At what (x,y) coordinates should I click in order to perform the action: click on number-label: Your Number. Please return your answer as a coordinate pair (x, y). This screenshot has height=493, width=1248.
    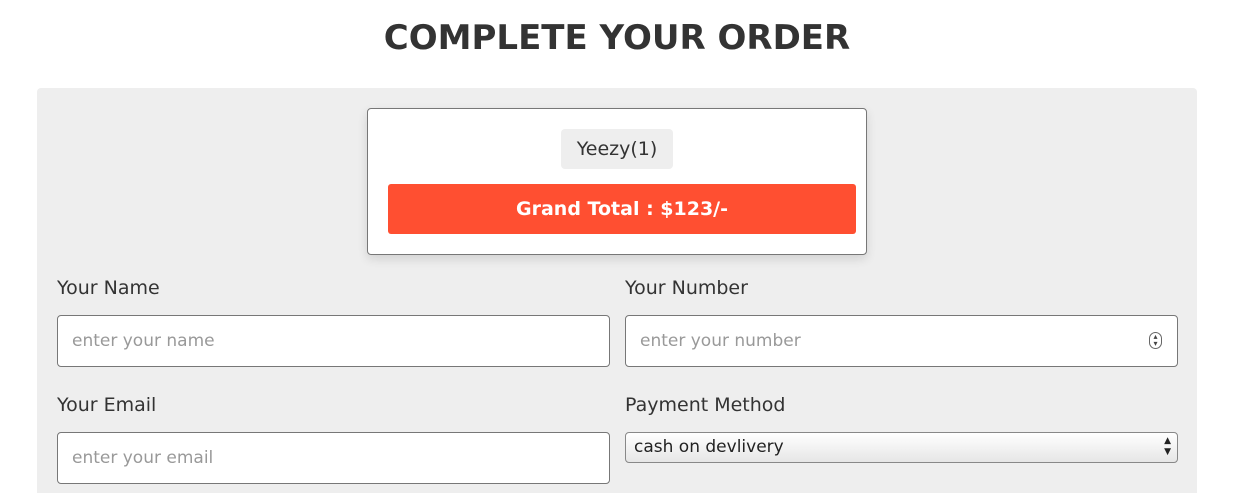
    Looking at the image, I should click on (686, 288).